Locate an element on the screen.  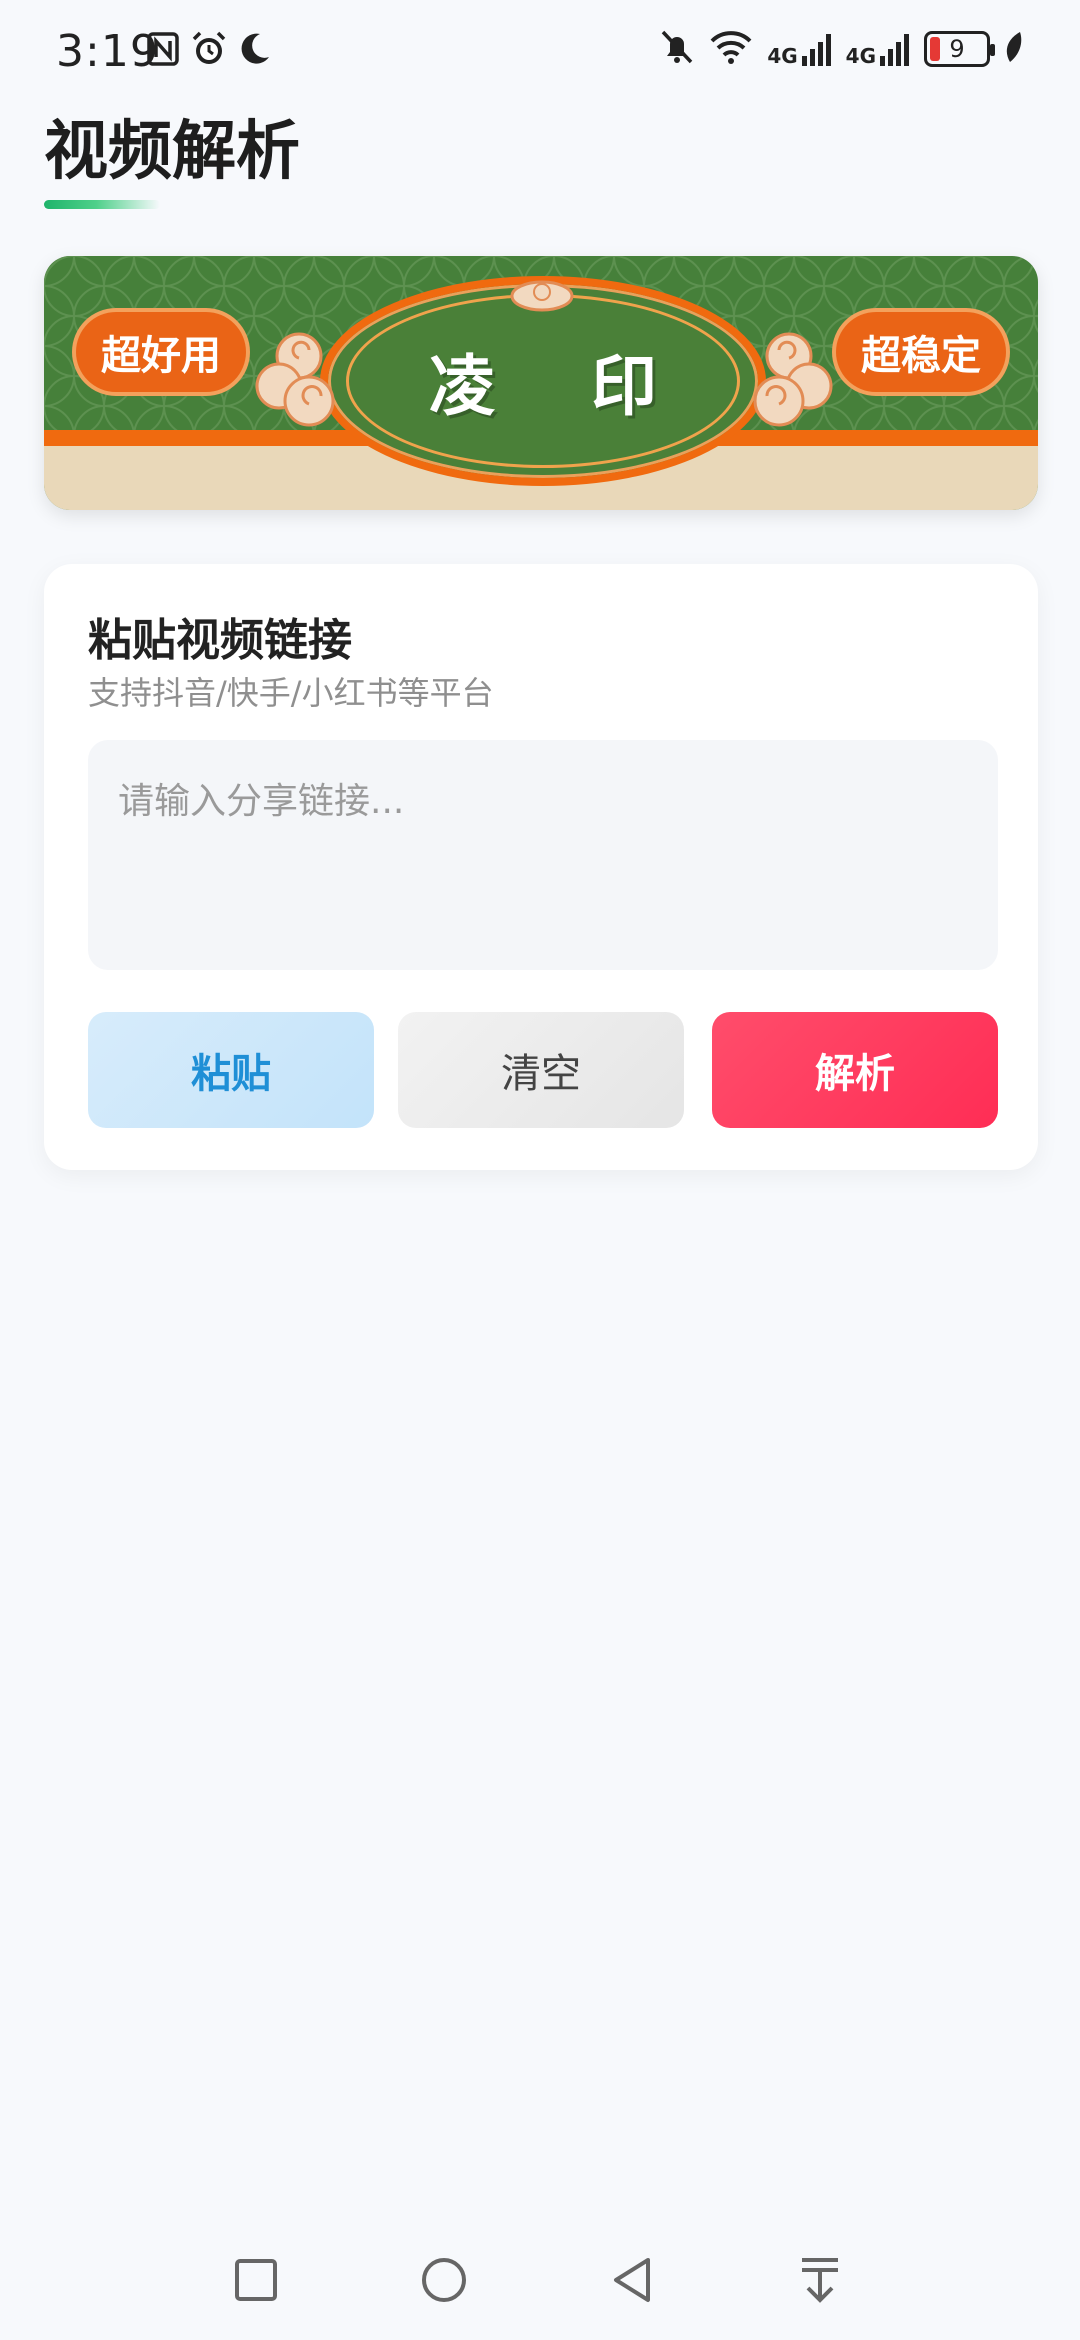
page-title: 视频解析 is located at coordinates (172, 152).